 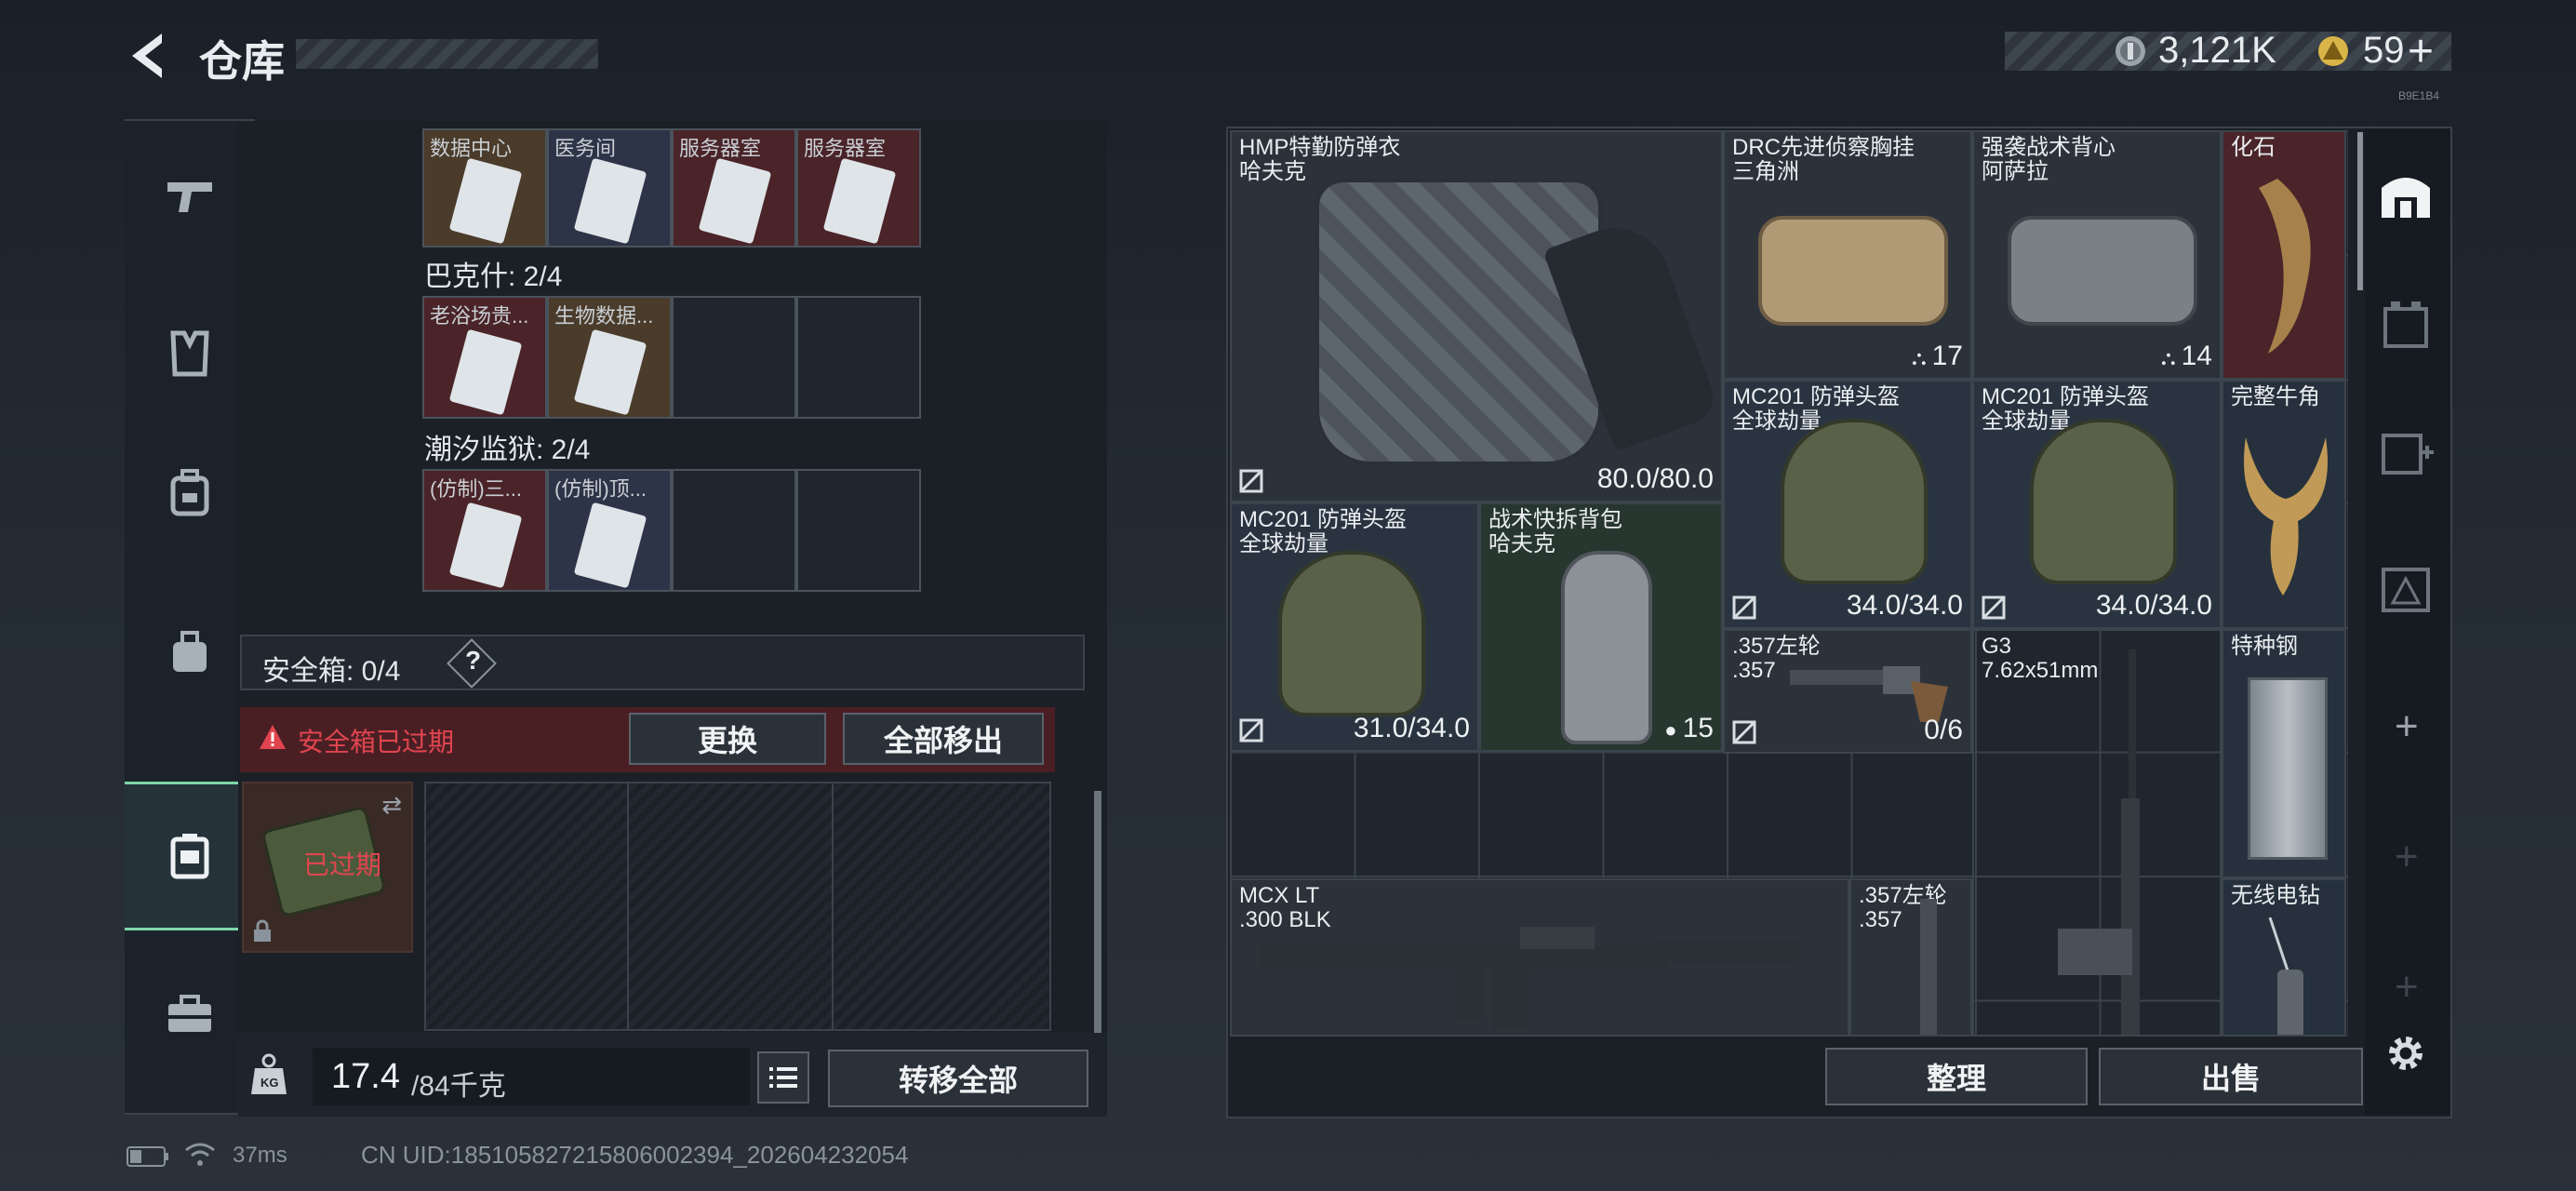 What do you see at coordinates (609, 188) in the screenshot?
I see `keycard-slot: 医务间` at bounding box center [609, 188].